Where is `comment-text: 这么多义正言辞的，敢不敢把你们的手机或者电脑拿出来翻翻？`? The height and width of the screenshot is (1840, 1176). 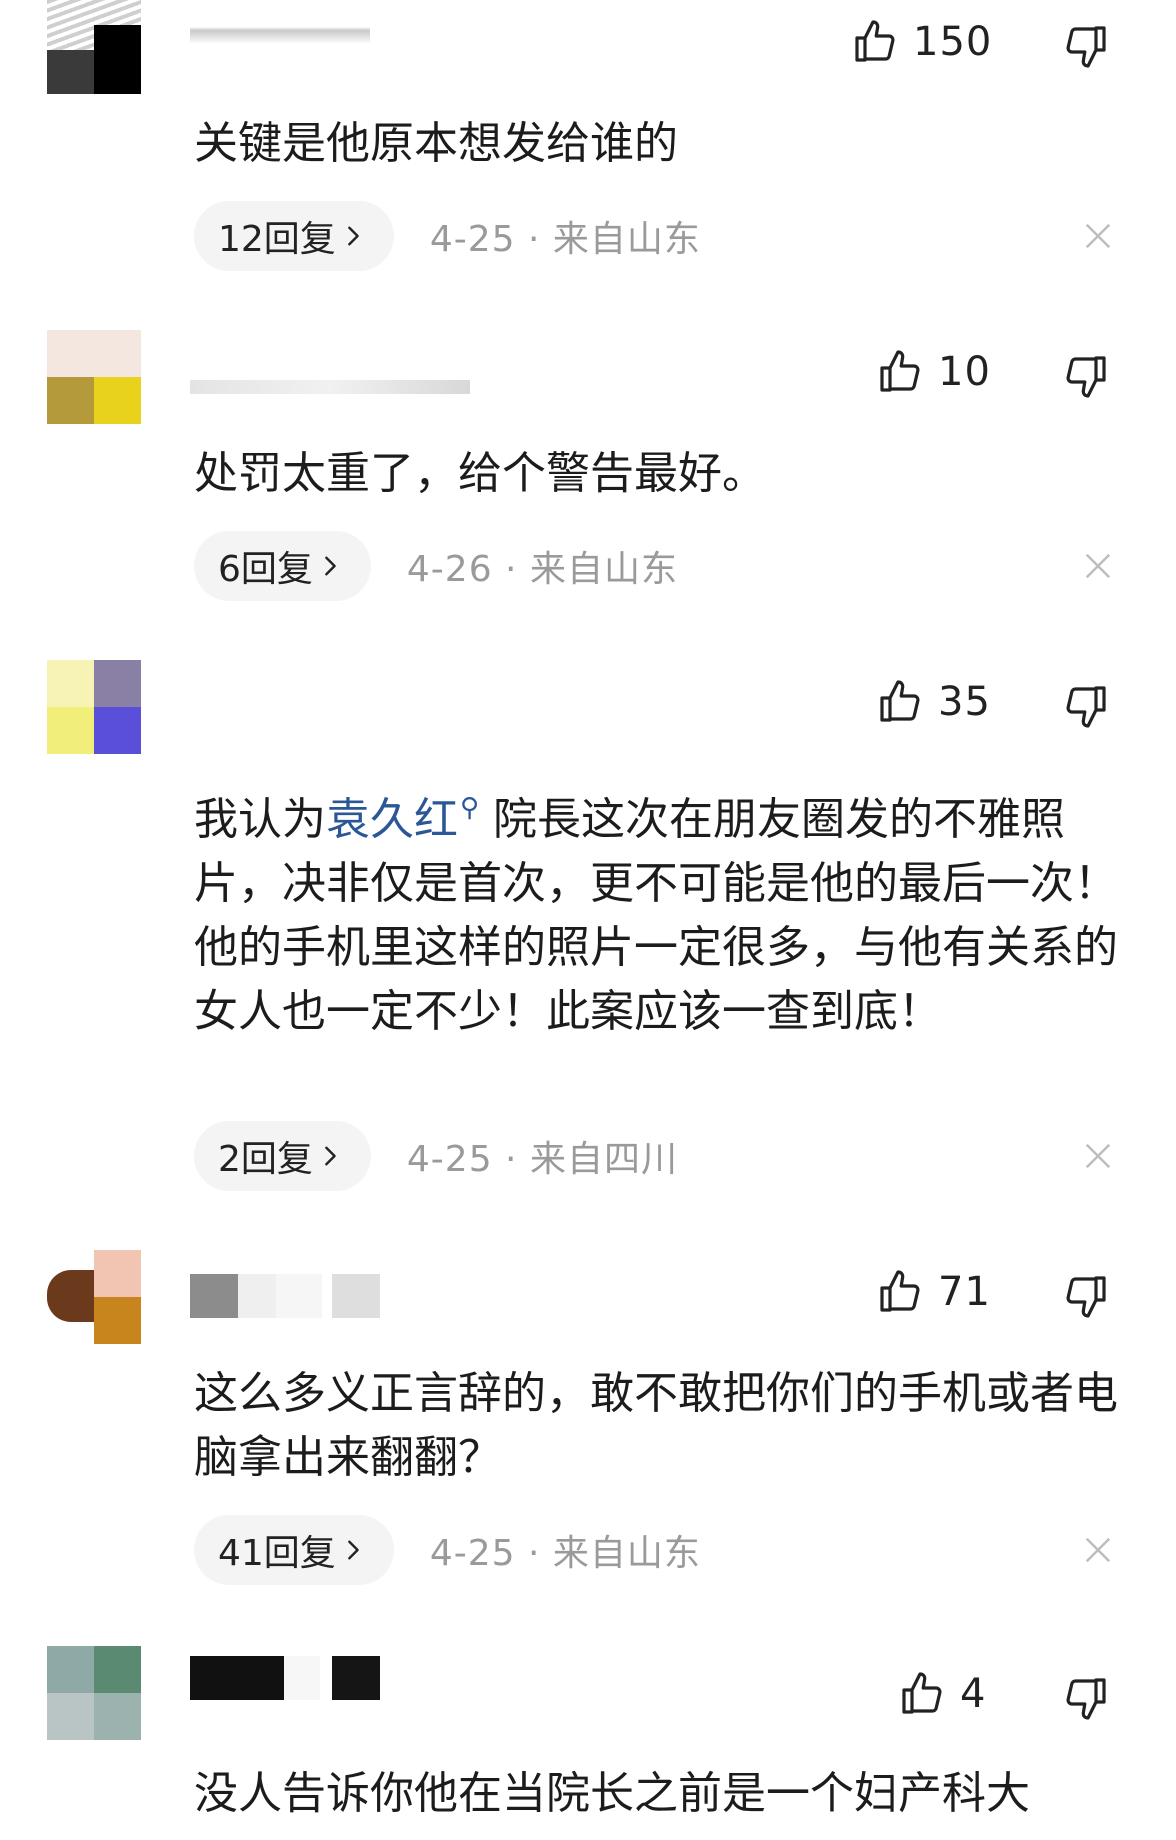 comment-text: 这么多义正言辞的，敢不敢把你们的手机或者电脑拿出来翻翻？ is located at coordinates (656, 1425).